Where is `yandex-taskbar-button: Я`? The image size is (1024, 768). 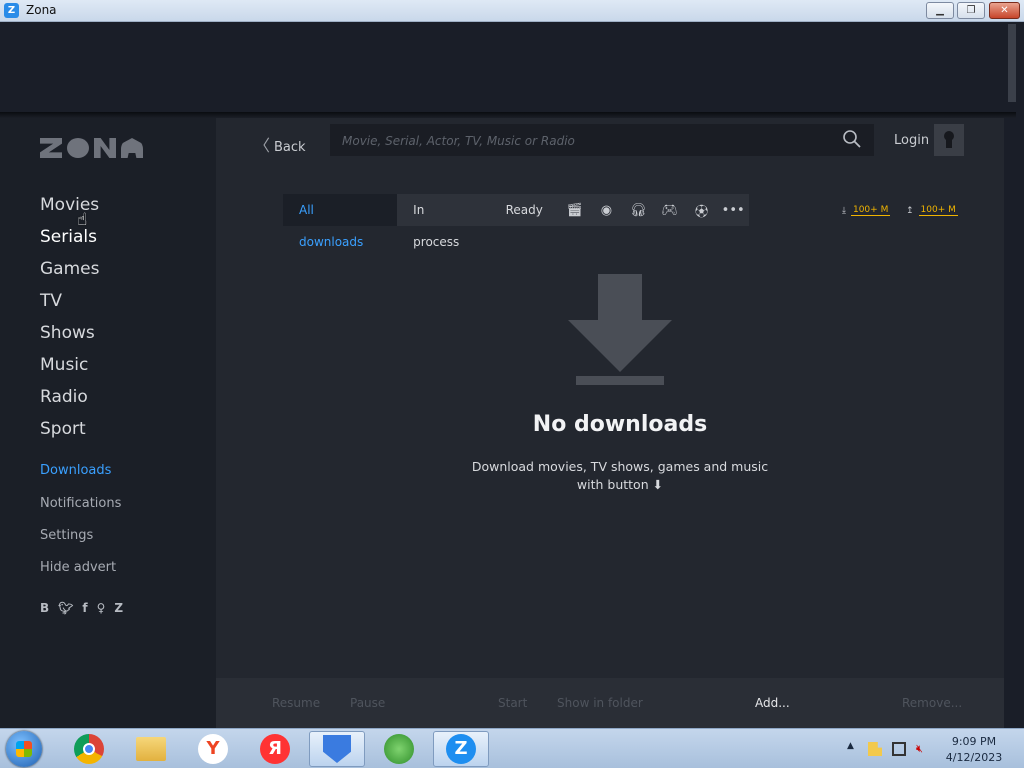
yandex-taskbar-button: Я is located at coordinates (275, 749).